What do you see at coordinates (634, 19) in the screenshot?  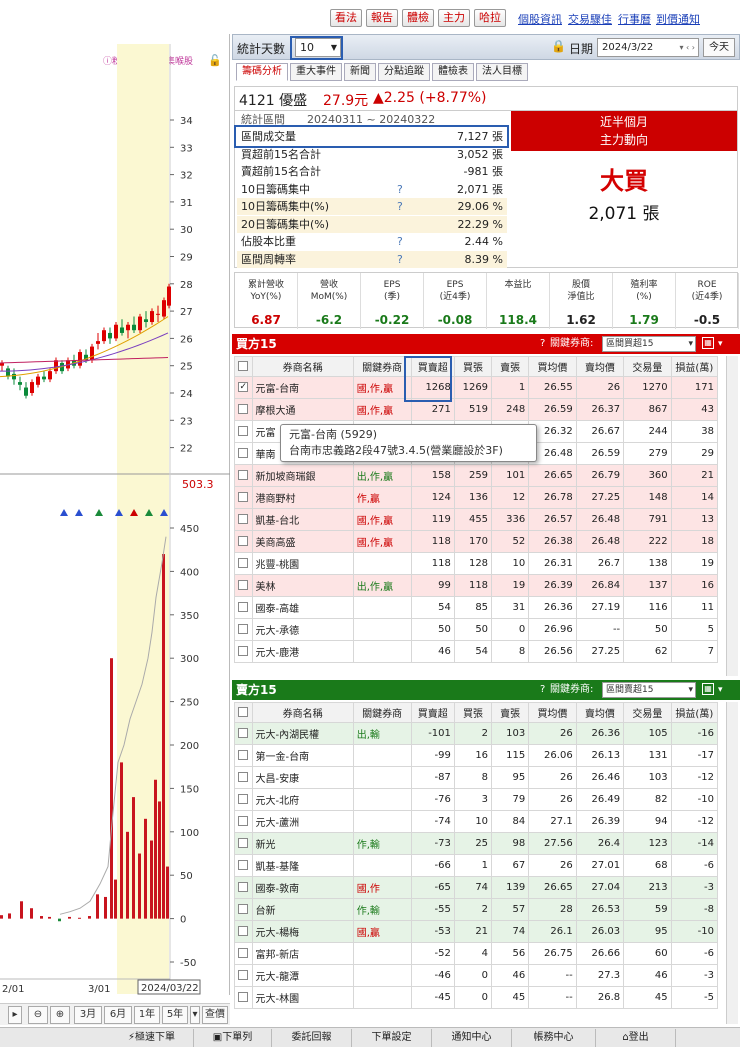 I see `calendar-link: 行事曆` at bounding box center [634, 19].